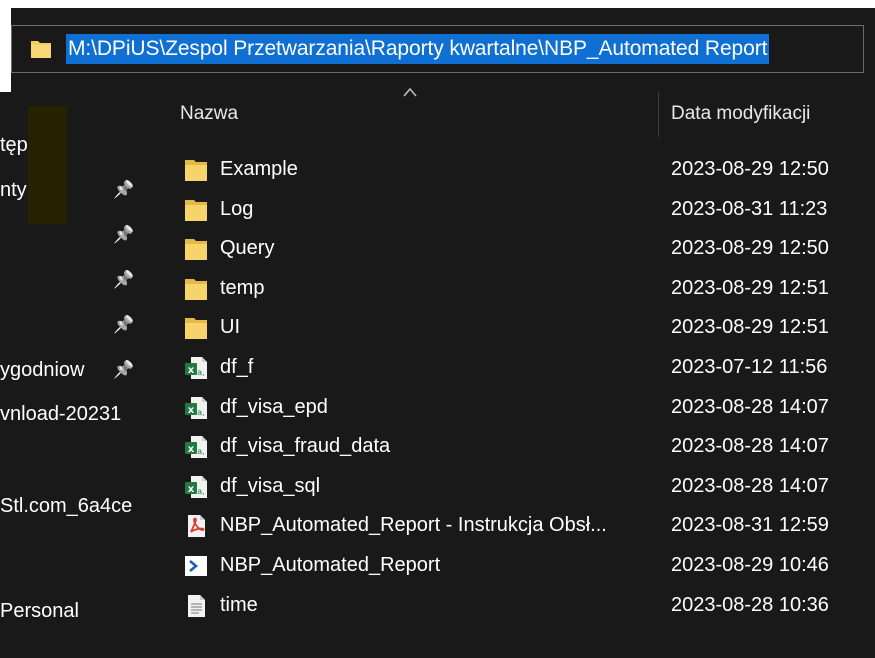 Image resolution: width=875 pixels, height=658 pixels. Describe the element at coordinates (527, 210) in the screenshot. I see `file-row: Log 2023-08-31 11:23` at that location.